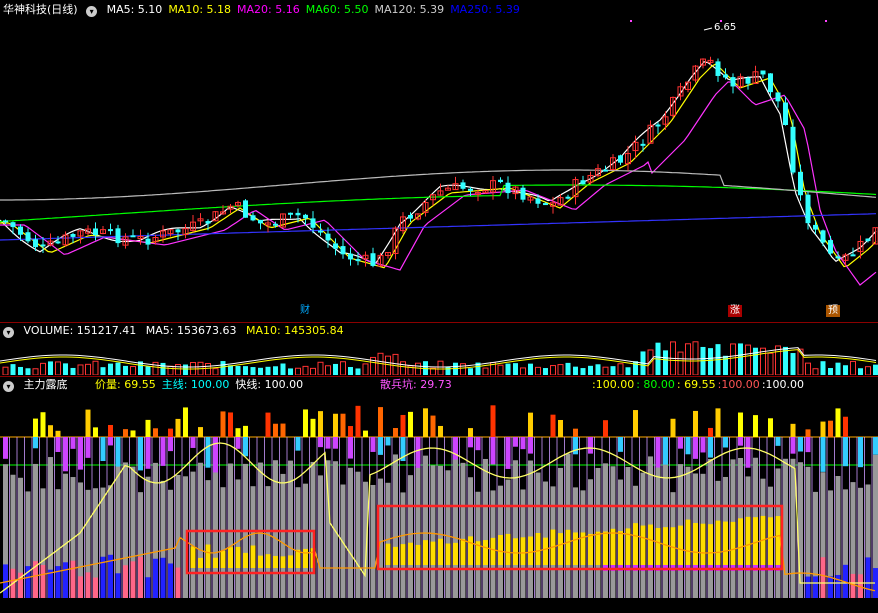 This screenshot has width=878, height=613. Describe the element at coordinates (738, 384) in the screenshot. I see `indicator-right-value-3: :100.00` at that location.